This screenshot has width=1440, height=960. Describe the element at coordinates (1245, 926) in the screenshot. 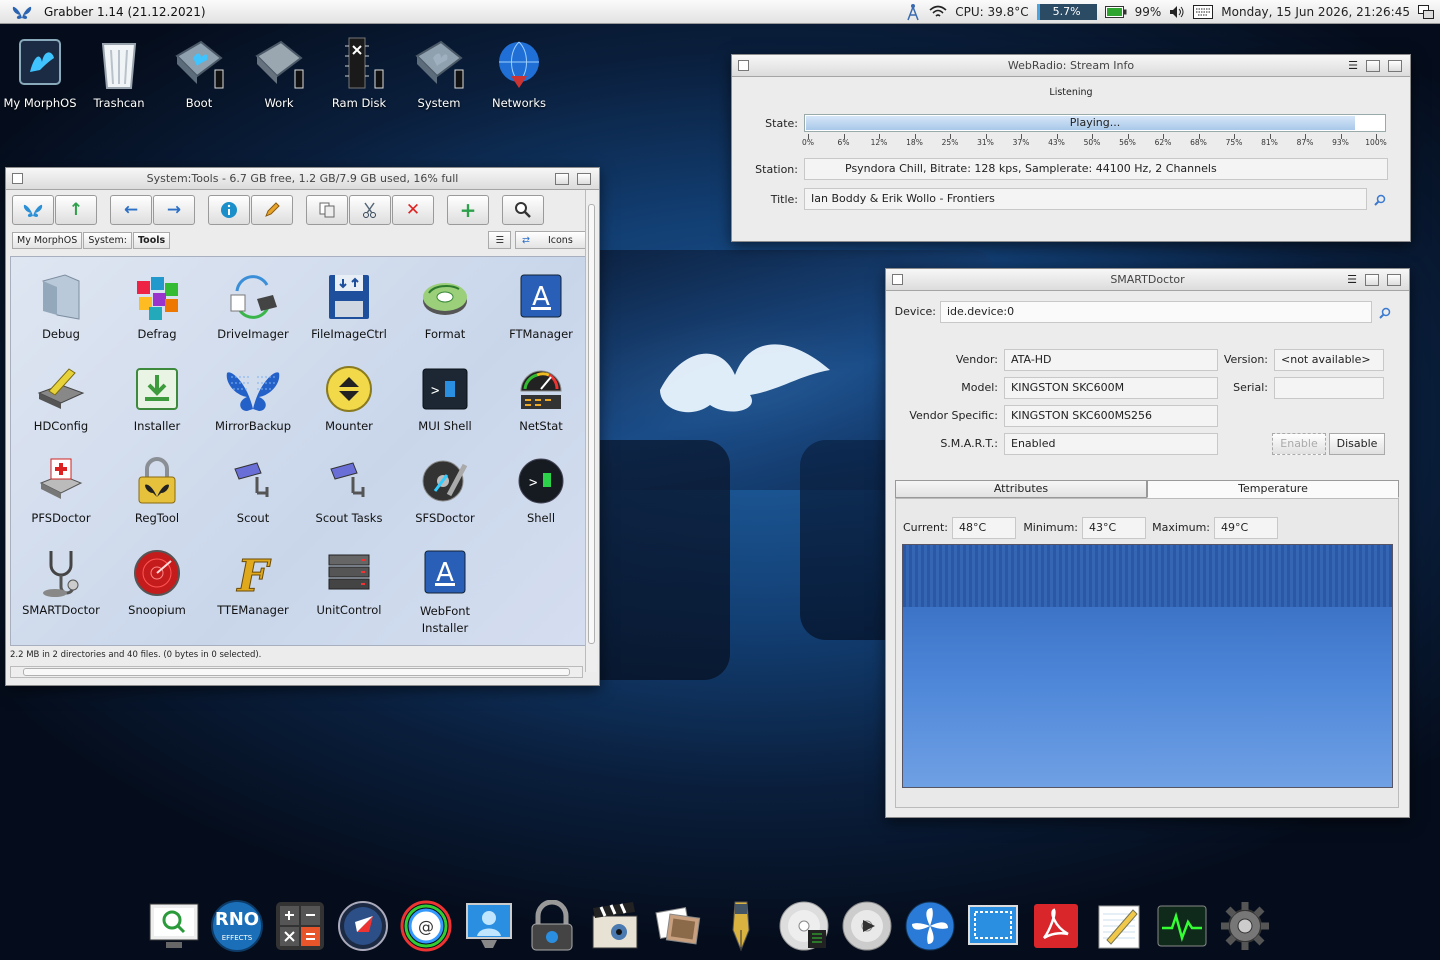

I see `dock-settings` at that location.